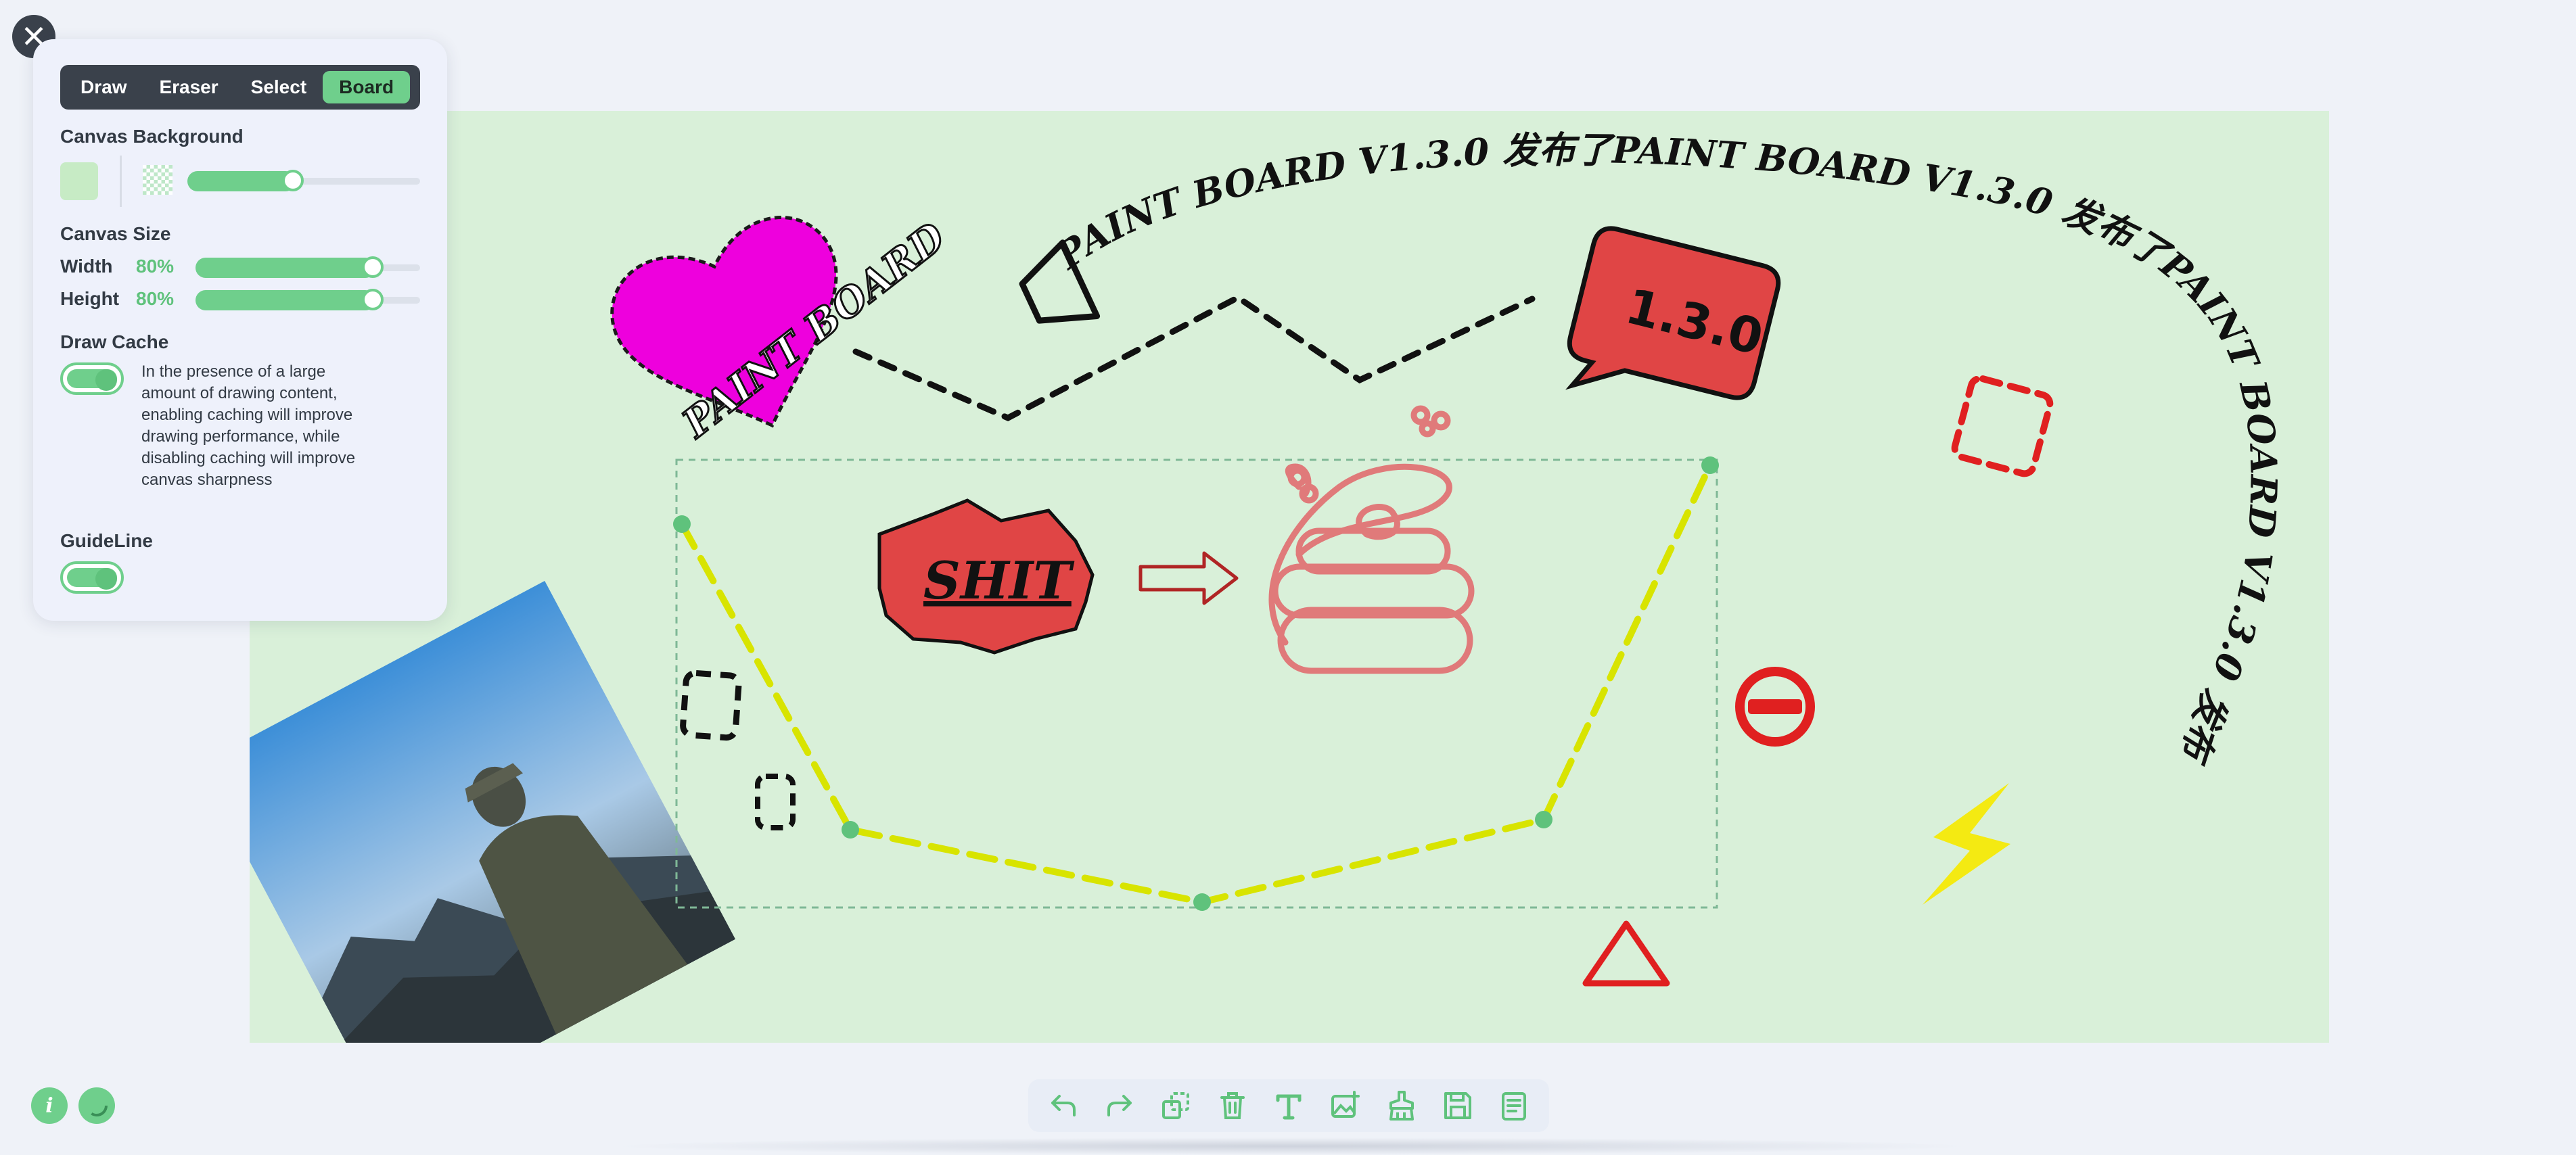  Describe the element at coordinates (79, 181) in the screenshot. I see `background-color-swatch` at that location.